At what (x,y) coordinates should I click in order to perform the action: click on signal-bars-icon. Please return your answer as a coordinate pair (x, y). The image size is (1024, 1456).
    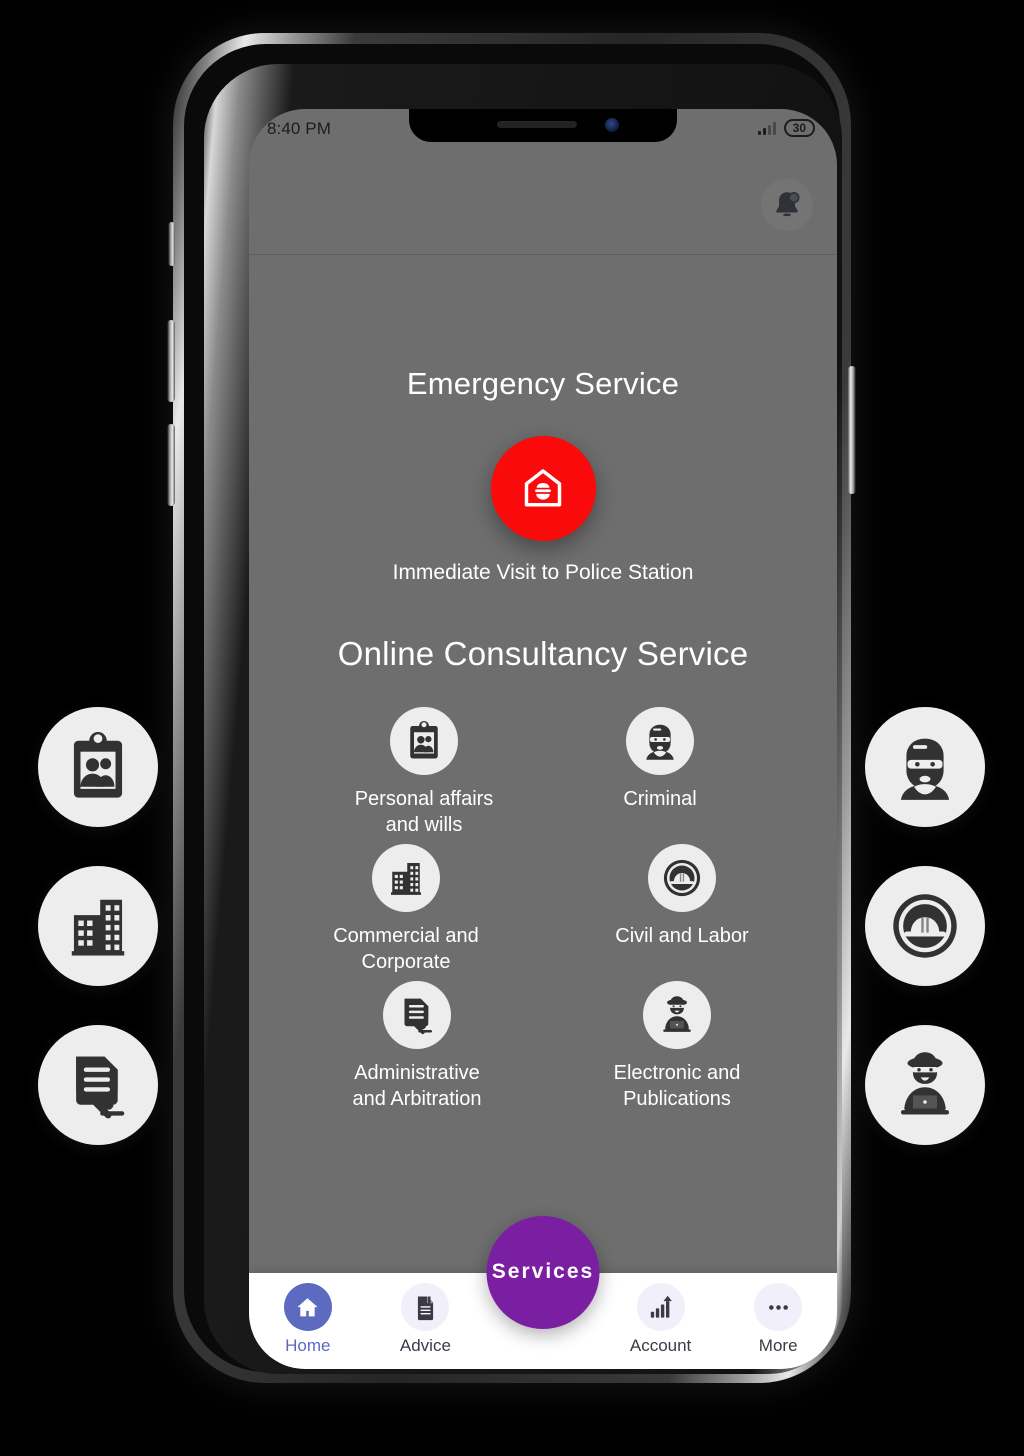
    Looking at the image, I should click on (766, 128).